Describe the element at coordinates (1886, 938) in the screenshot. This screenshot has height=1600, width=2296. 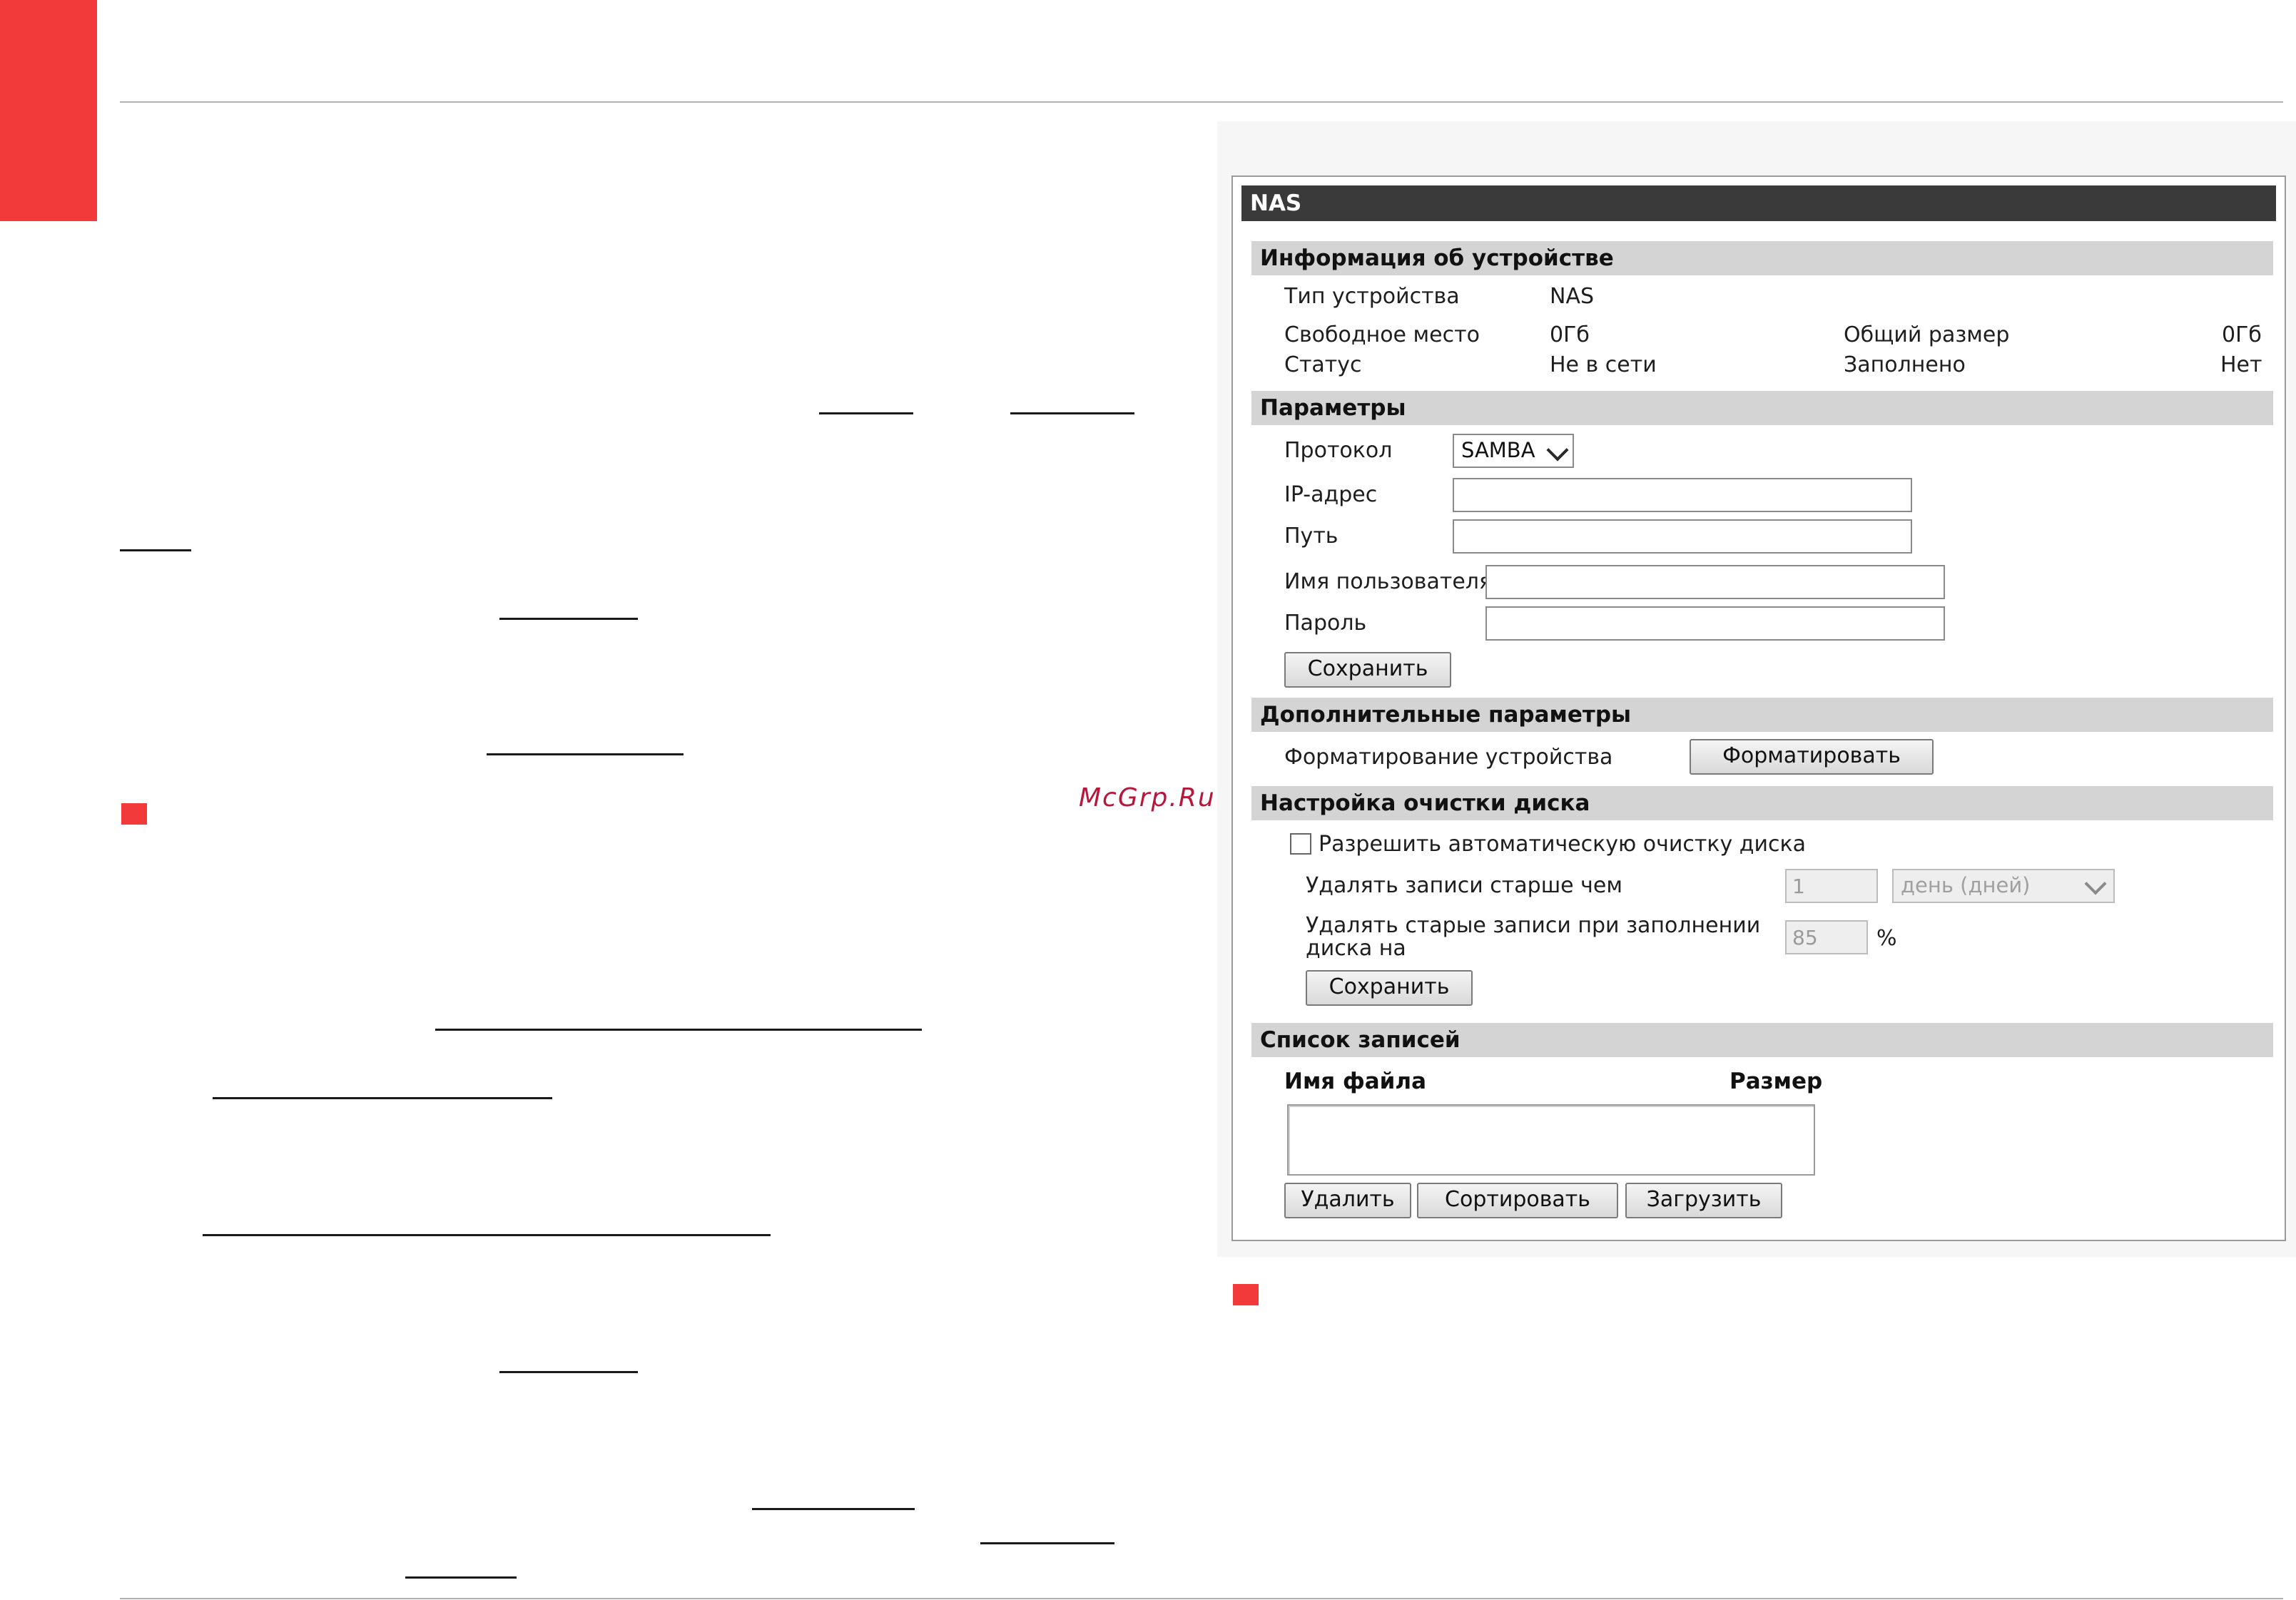
I see `percent-sign: %` at that location.